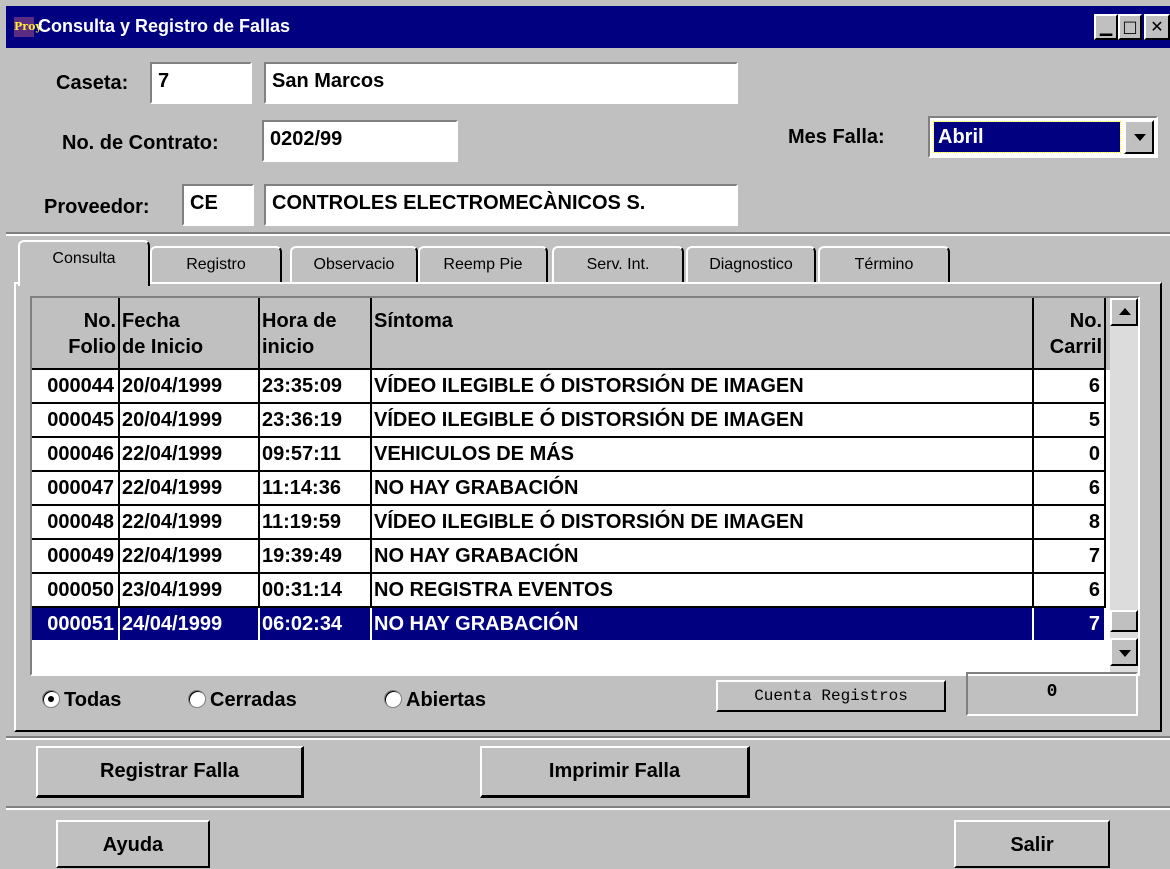 The height and width of the screenshot is (869, 1170). What do you see at coordinates (1157, 27) in the screenshot?
I see `close-button: ✕` at bounding box center [1157, 27].